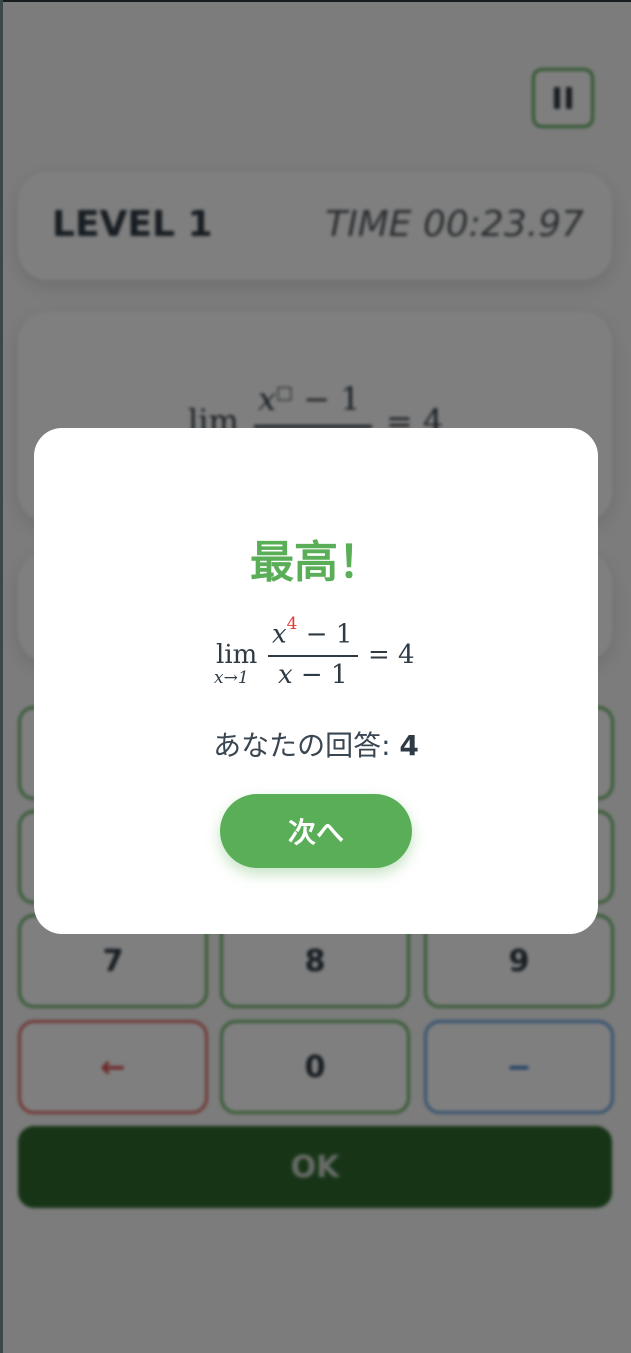 The image size is (631, 1353). What do you see at coordinates (312, 632) in the screenshot?
I see `math-numerator: x4 − 1` at bounding box center [312, 632].